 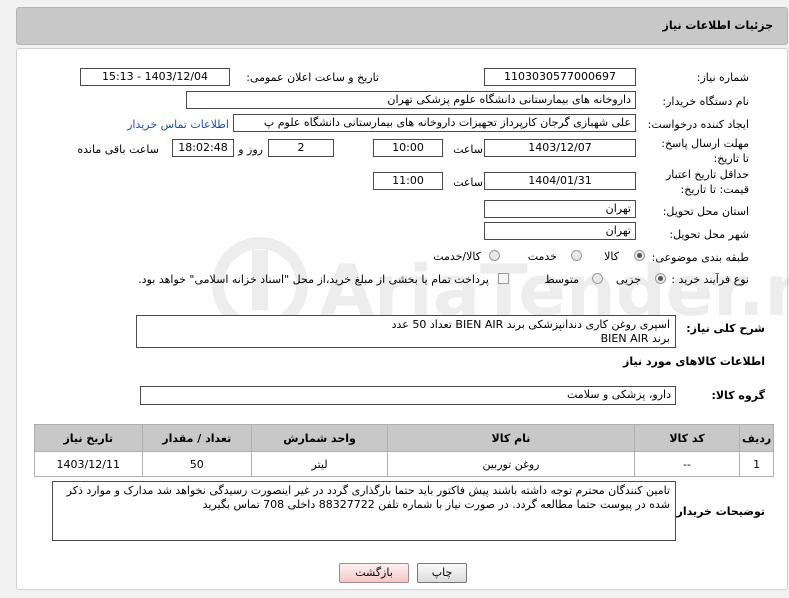 I want to click on days-field: 2, so click(x=301, y=148).